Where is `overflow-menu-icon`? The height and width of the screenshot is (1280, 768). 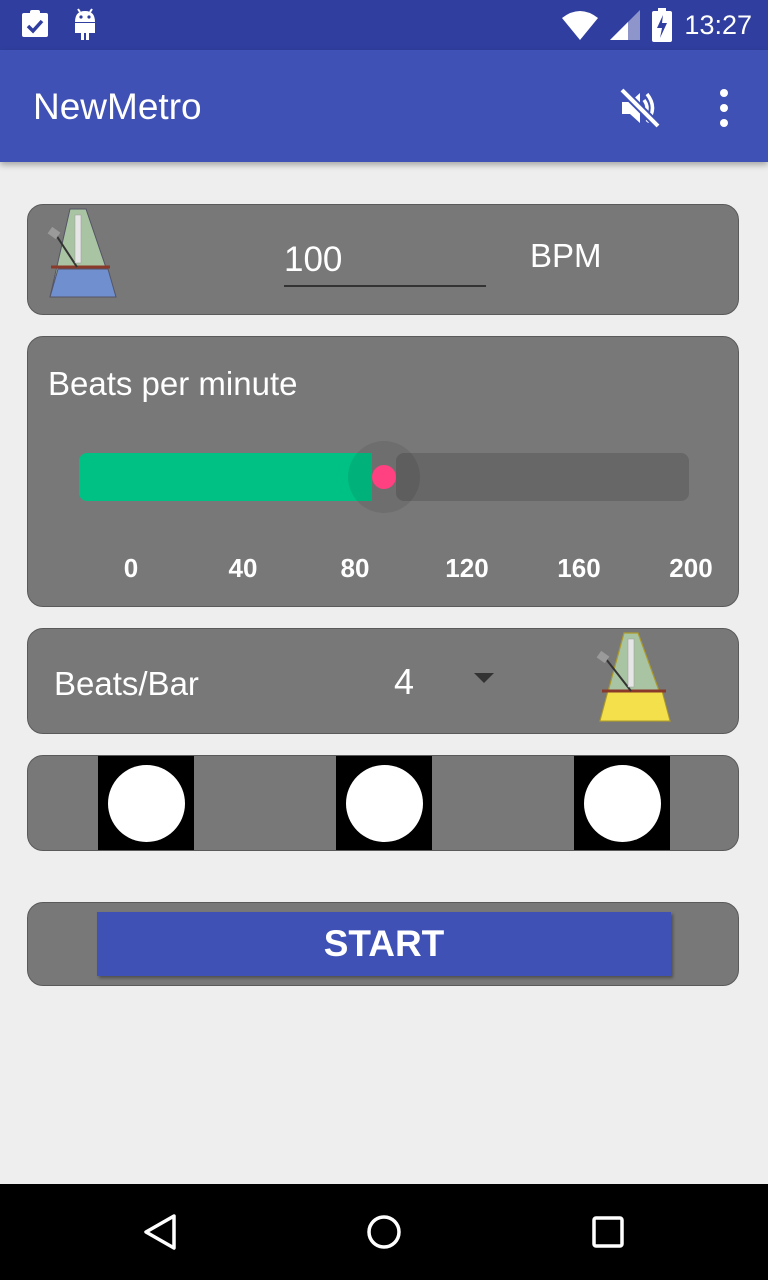 overflow-menu-icon is located at coordinates (724, 108).